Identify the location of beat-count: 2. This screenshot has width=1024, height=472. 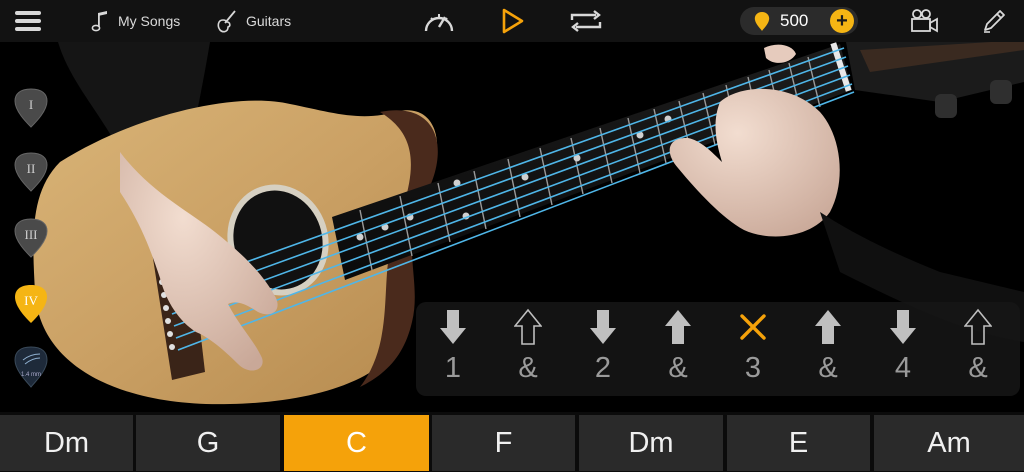
(603, 368).